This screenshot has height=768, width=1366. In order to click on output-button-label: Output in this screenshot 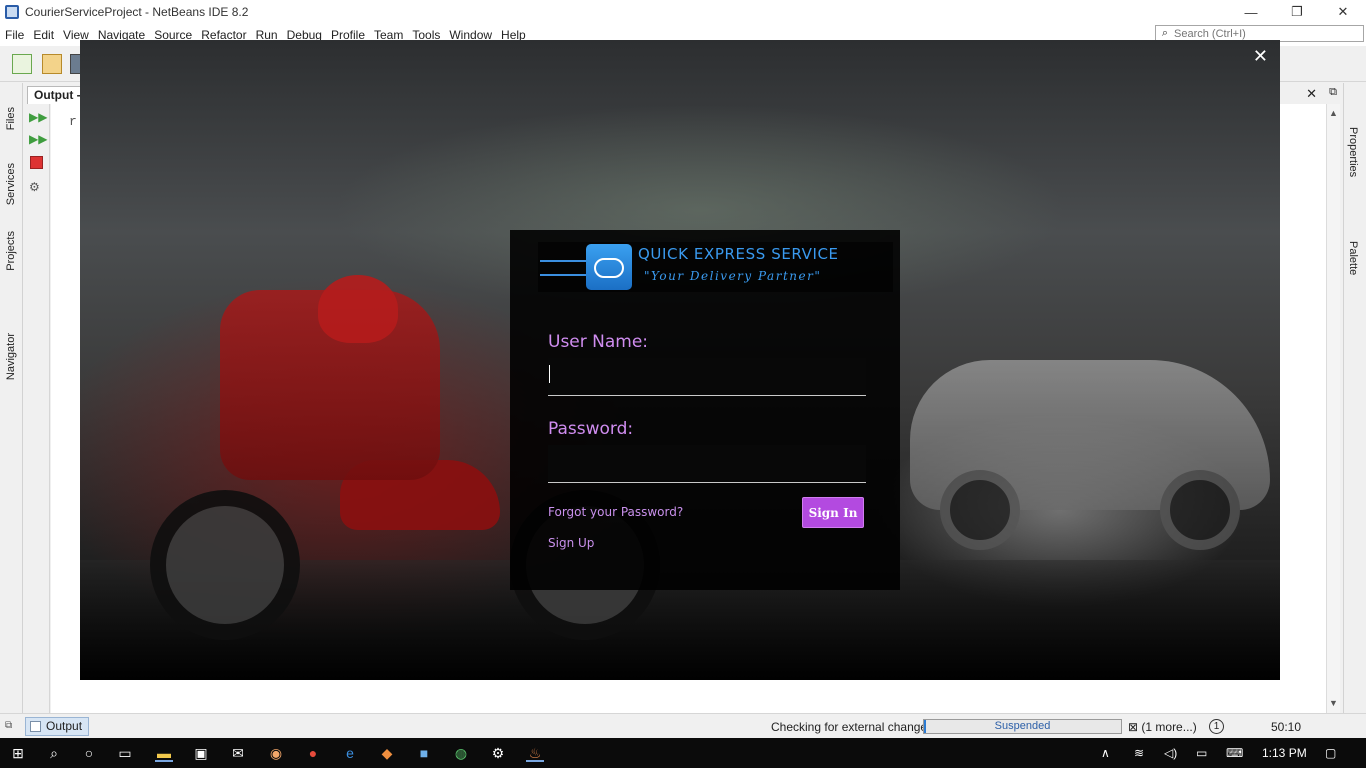, I will do `click(64, 726)`.